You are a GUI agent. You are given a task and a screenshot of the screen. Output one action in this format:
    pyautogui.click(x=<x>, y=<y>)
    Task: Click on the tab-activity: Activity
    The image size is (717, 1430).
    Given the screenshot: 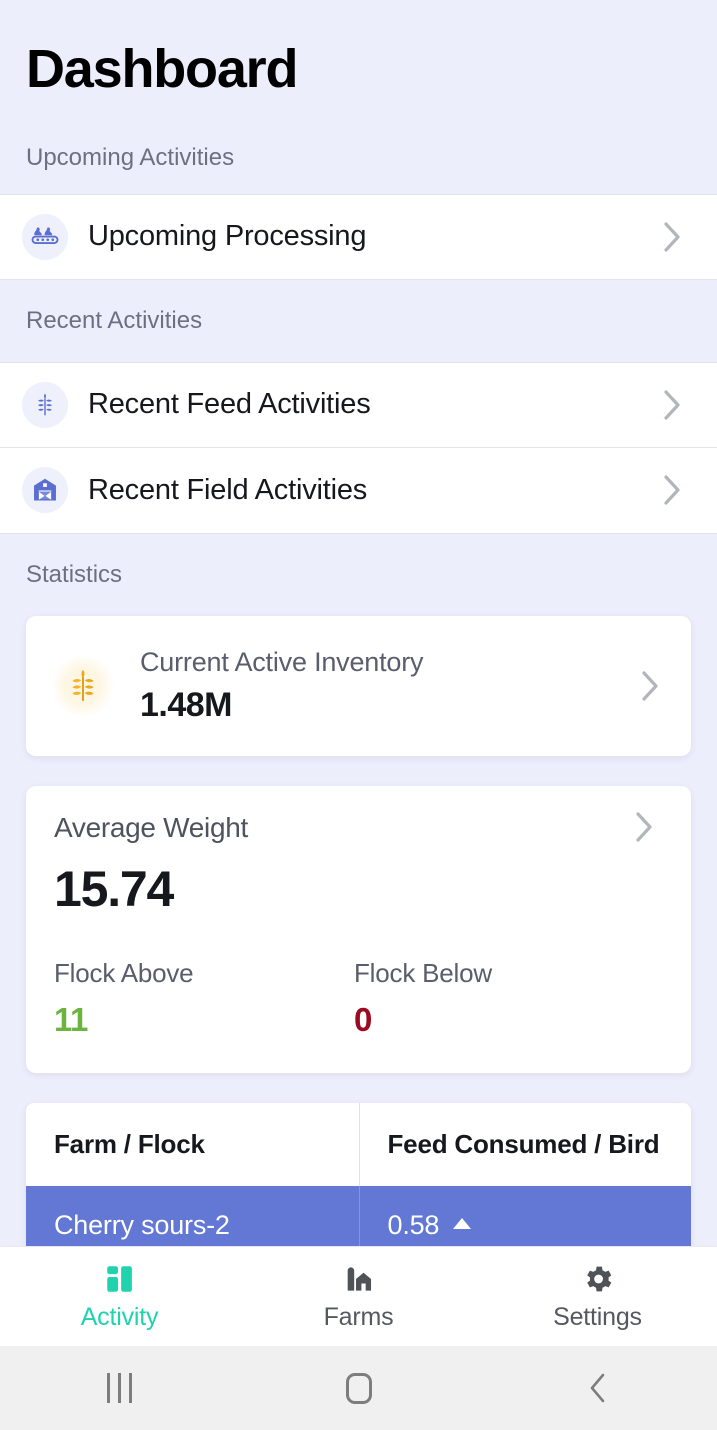 What is the action you would take?
    pyautogui.click(x=119, y=1296)
    